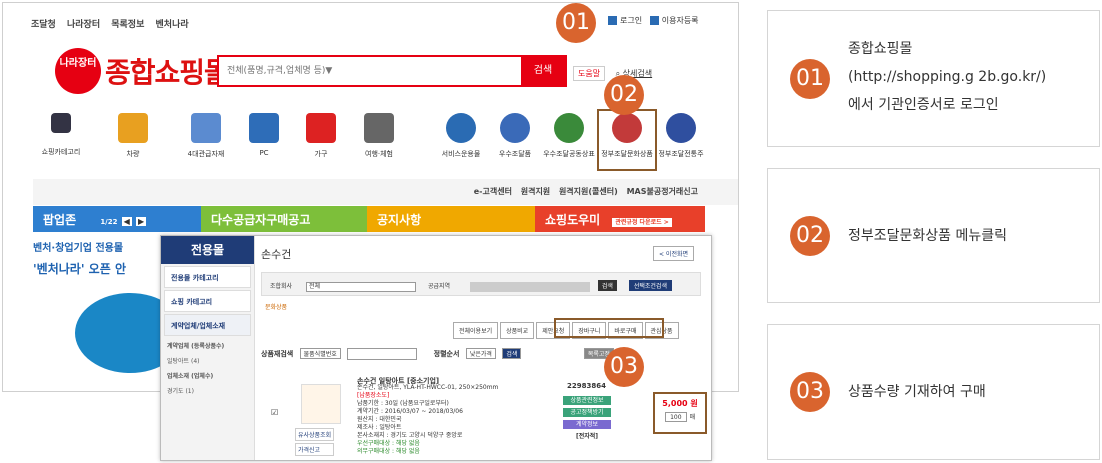  What do you see at coordinates (276, 307) in the screenshot?
I see `cultural-badge: 문화상품` at bounding box center [276, 307].